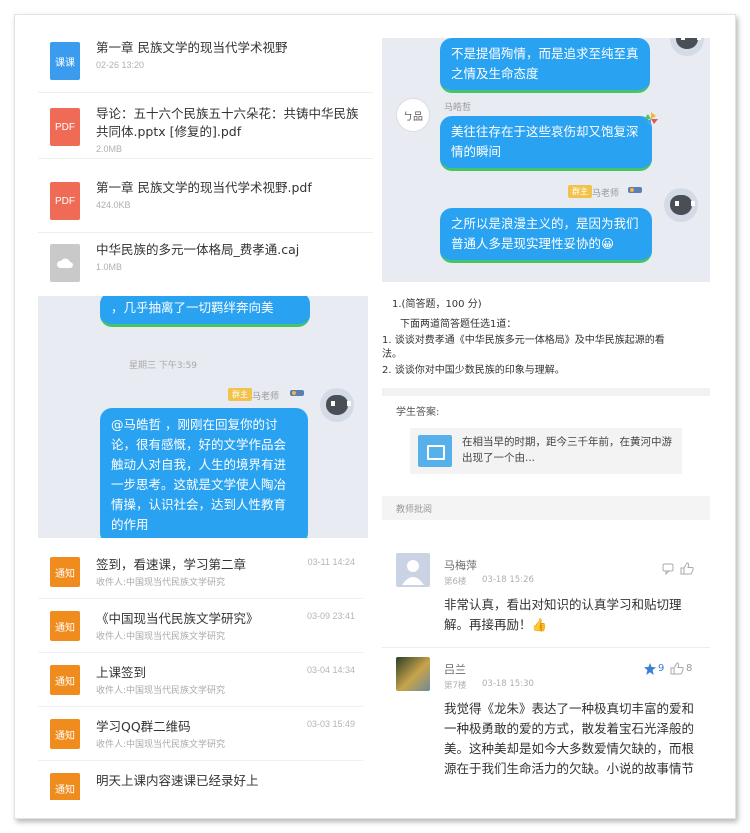 The height and width of the screenshot is (833, 750). What do you see at coordinates (455, 582) in the screenshot?
I see `comment-floor: 第6楼` at bounding box center [455, 582].